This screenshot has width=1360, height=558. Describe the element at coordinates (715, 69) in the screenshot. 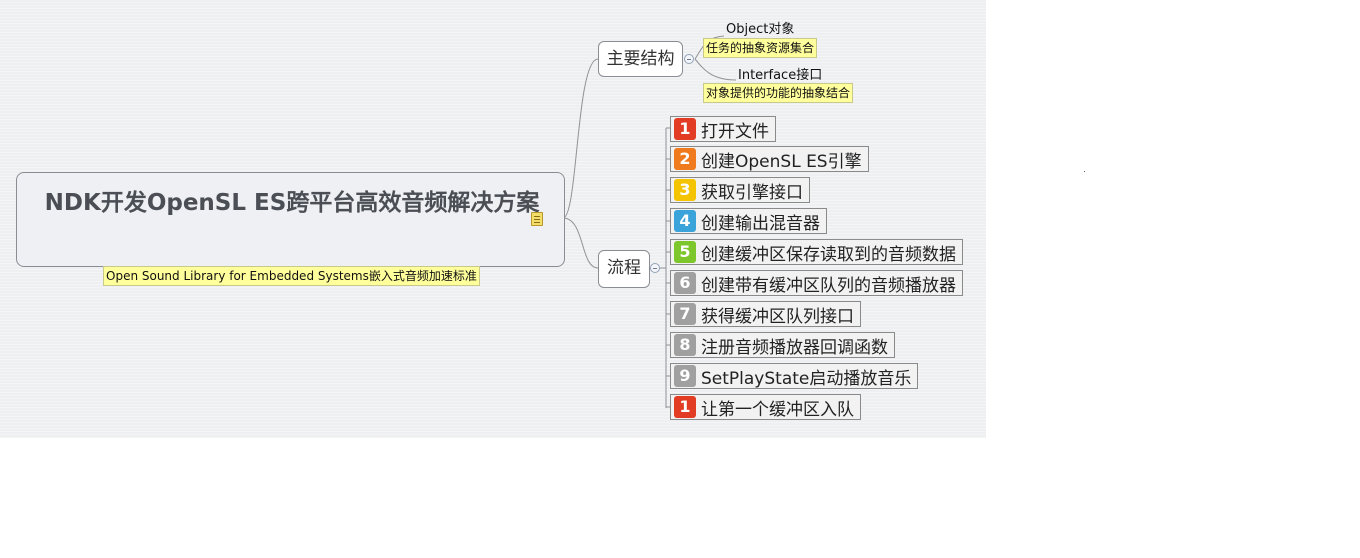

I see `connector-structure-interface` at that location.